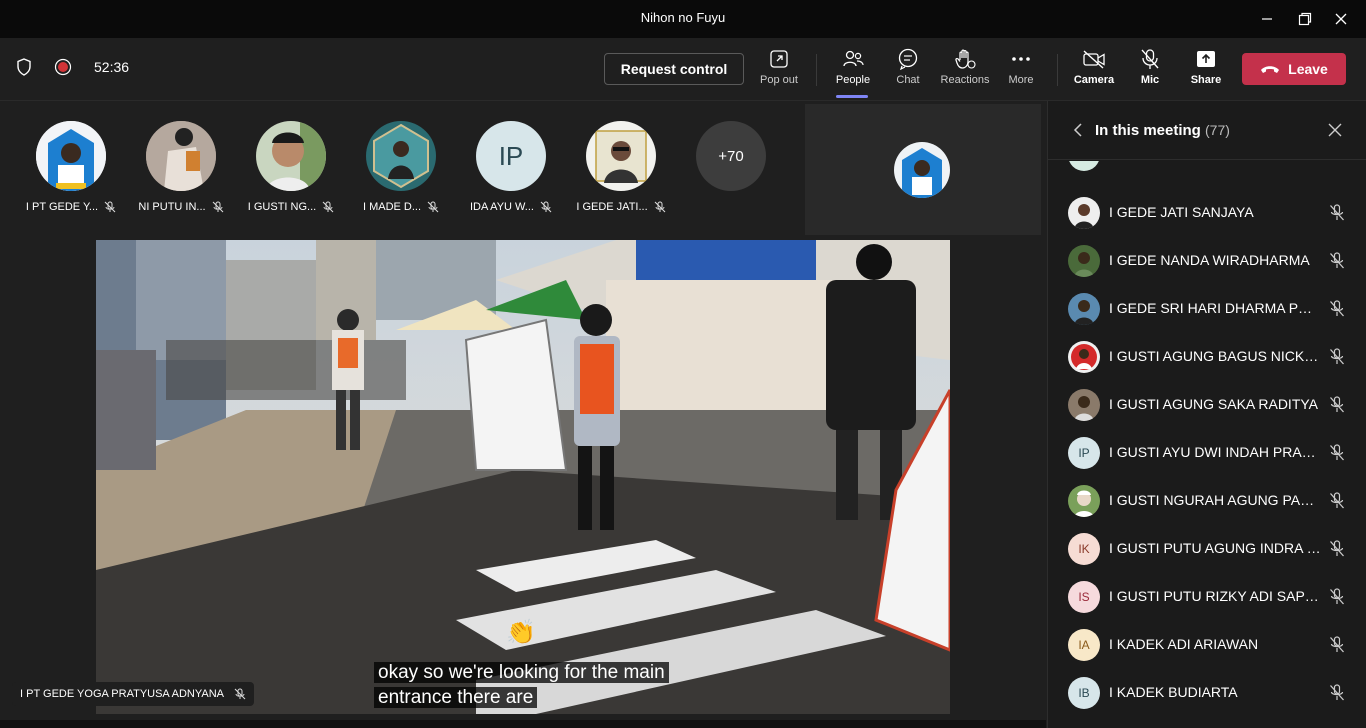  Describe the element at coordinates (1084, 597) in the screenshot. I see `avatar: IS` at that location.